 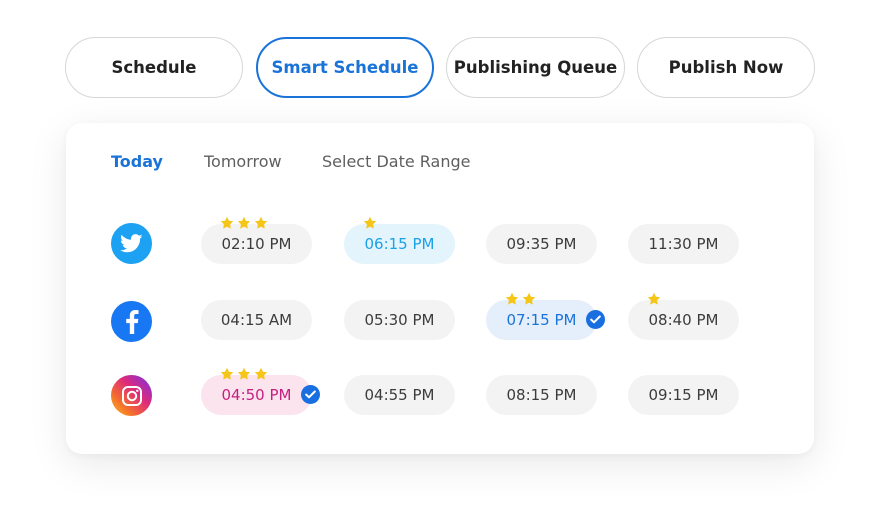 What do you see at coordinates (683, 244) in the screenshot?
I see `time-slot-twitter-4: 11:30 PM` at bounding box center [683, 244].